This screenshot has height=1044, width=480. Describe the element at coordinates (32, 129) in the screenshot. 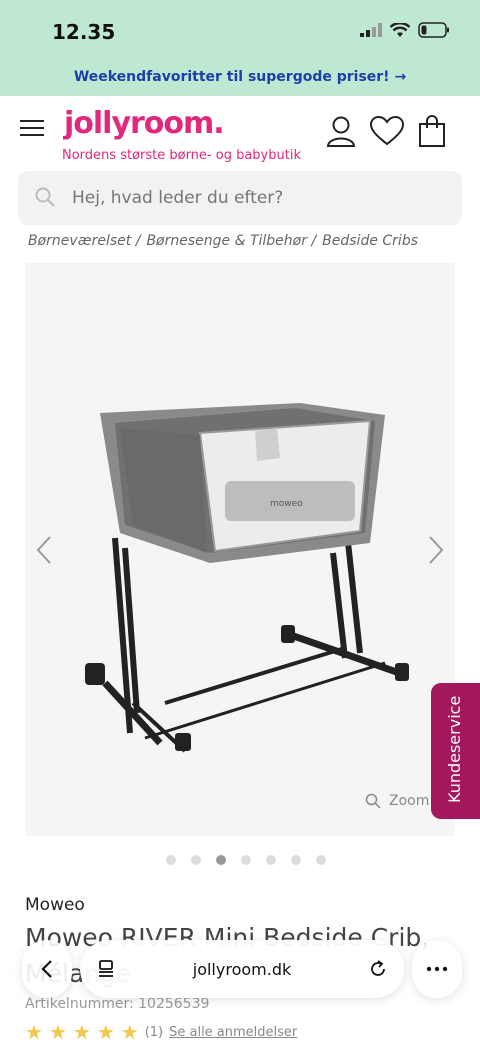

I see `menu-icon` at that location.